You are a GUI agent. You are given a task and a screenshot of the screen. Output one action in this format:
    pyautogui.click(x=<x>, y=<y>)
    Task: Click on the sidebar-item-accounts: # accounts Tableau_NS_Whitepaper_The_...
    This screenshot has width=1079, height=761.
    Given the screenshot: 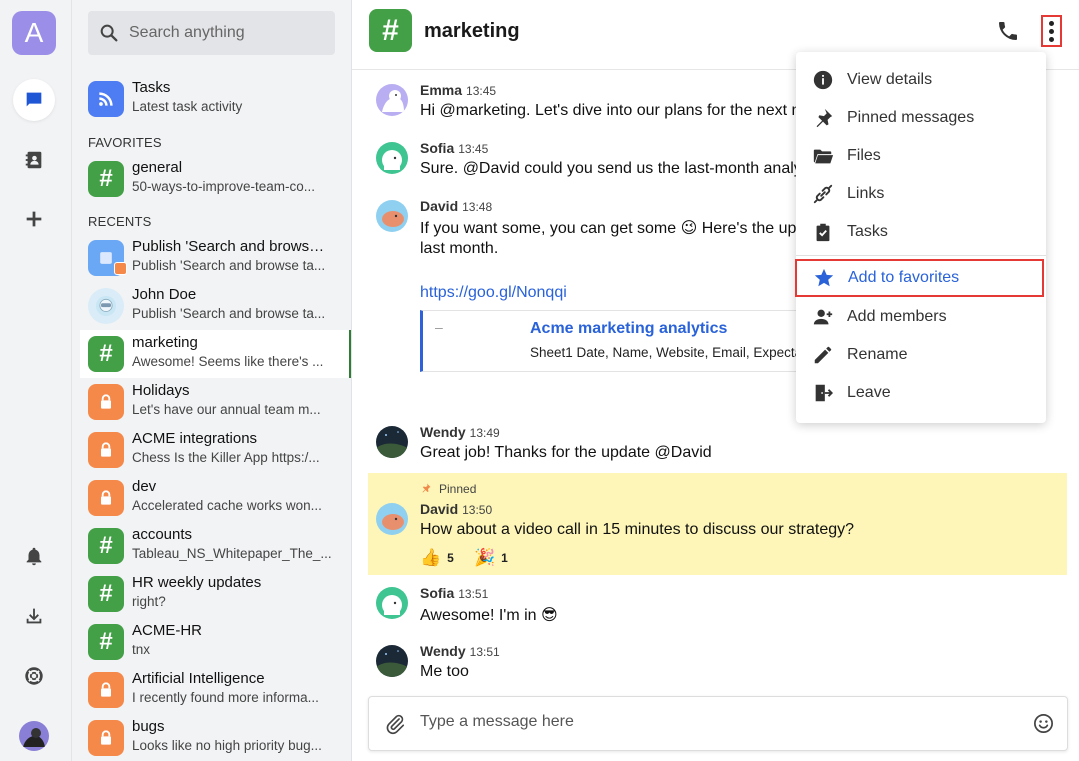 What is the action you would take?
    pyautogui.click(x=215, y=546)
    